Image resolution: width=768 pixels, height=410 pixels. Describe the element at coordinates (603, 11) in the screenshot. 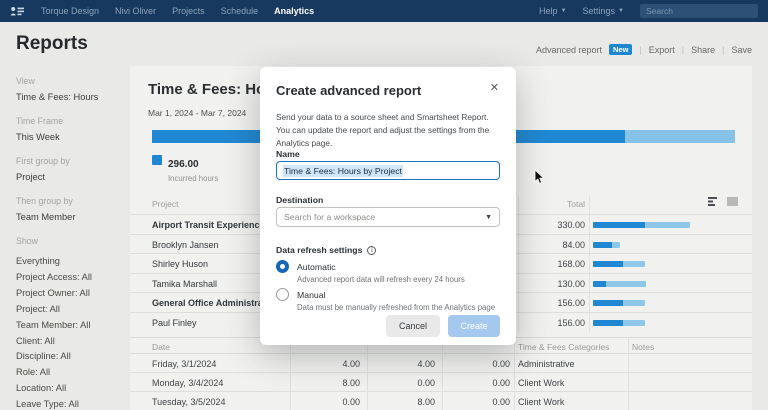

I see `settings-menu: Settings ▼` at that location.